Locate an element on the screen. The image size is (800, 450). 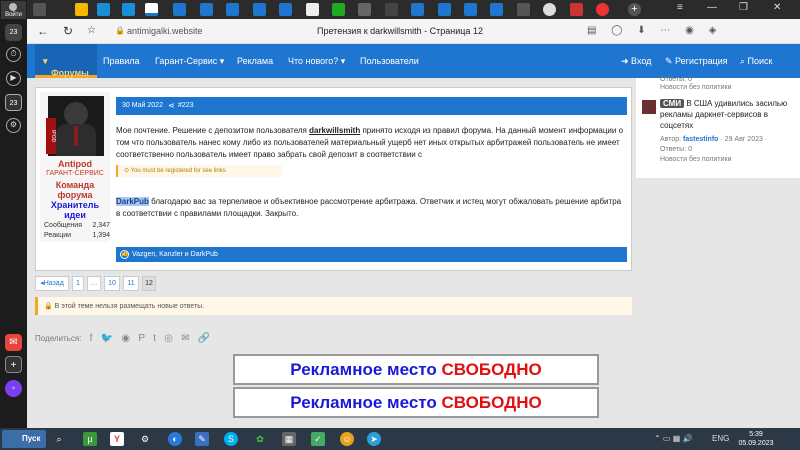
counter-badge: 23 is located at coordinates (13, 32).